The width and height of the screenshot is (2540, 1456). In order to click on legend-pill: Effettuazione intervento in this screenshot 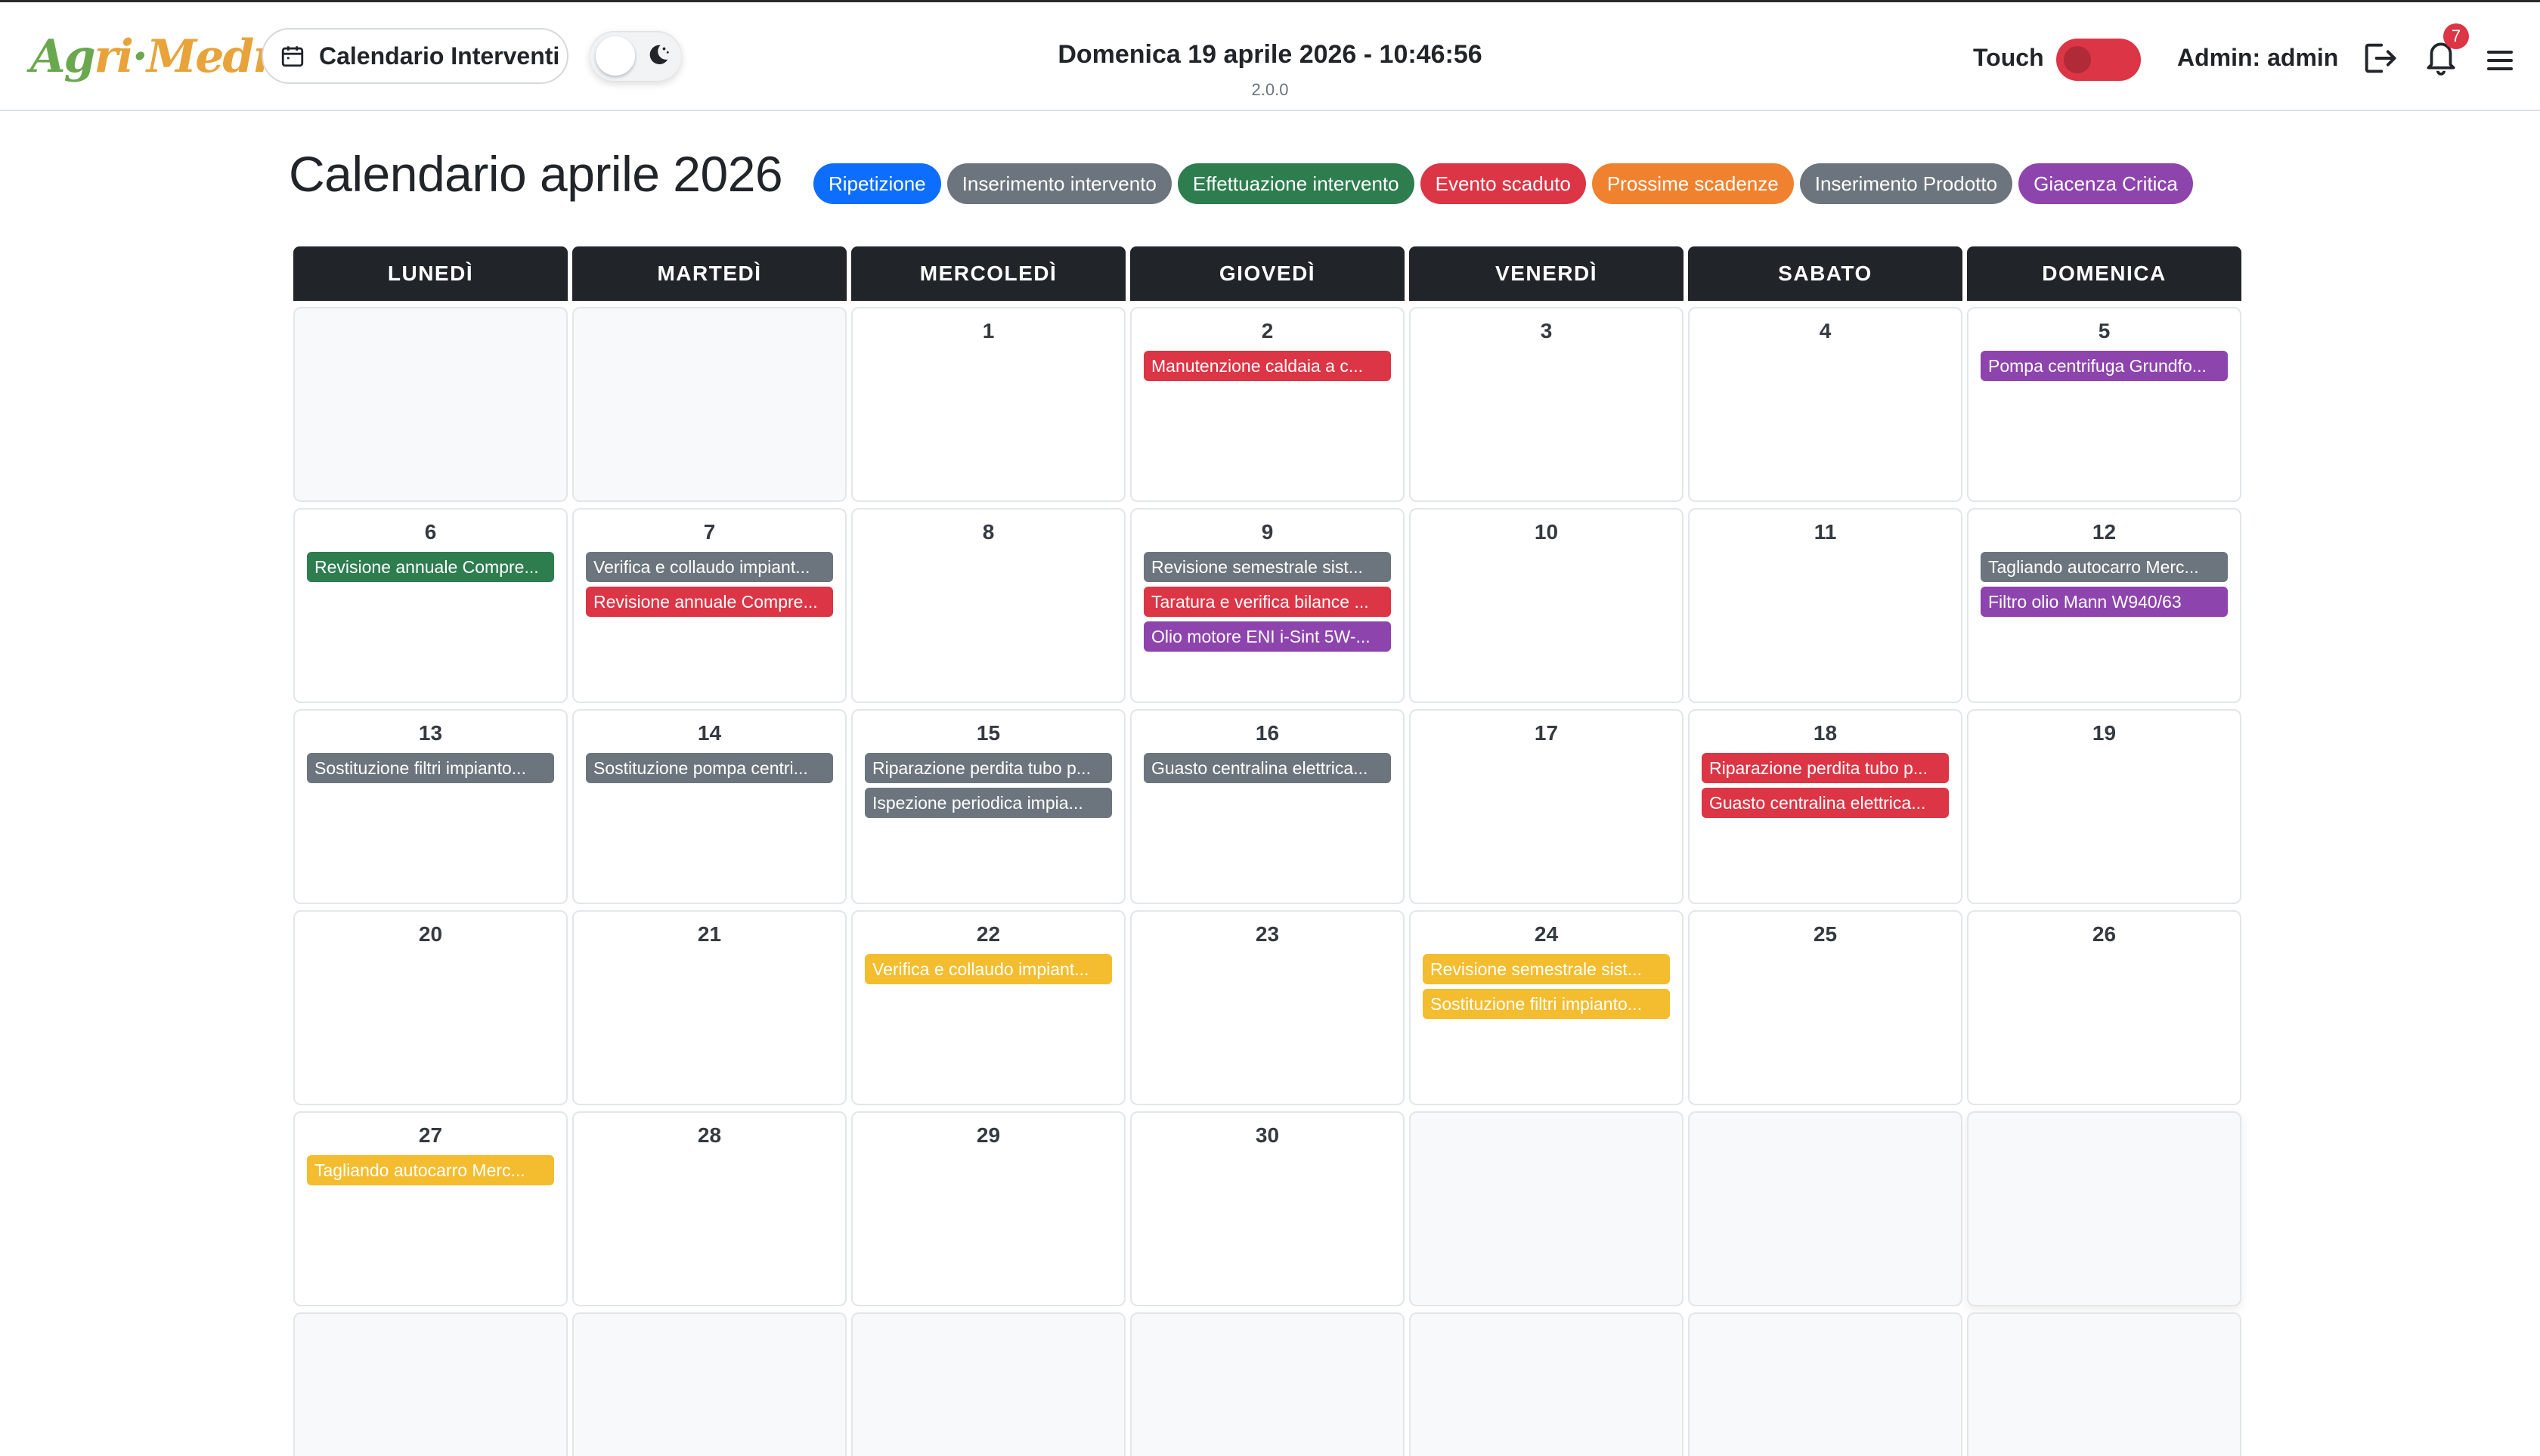, I will do `click(1295, 183)`.